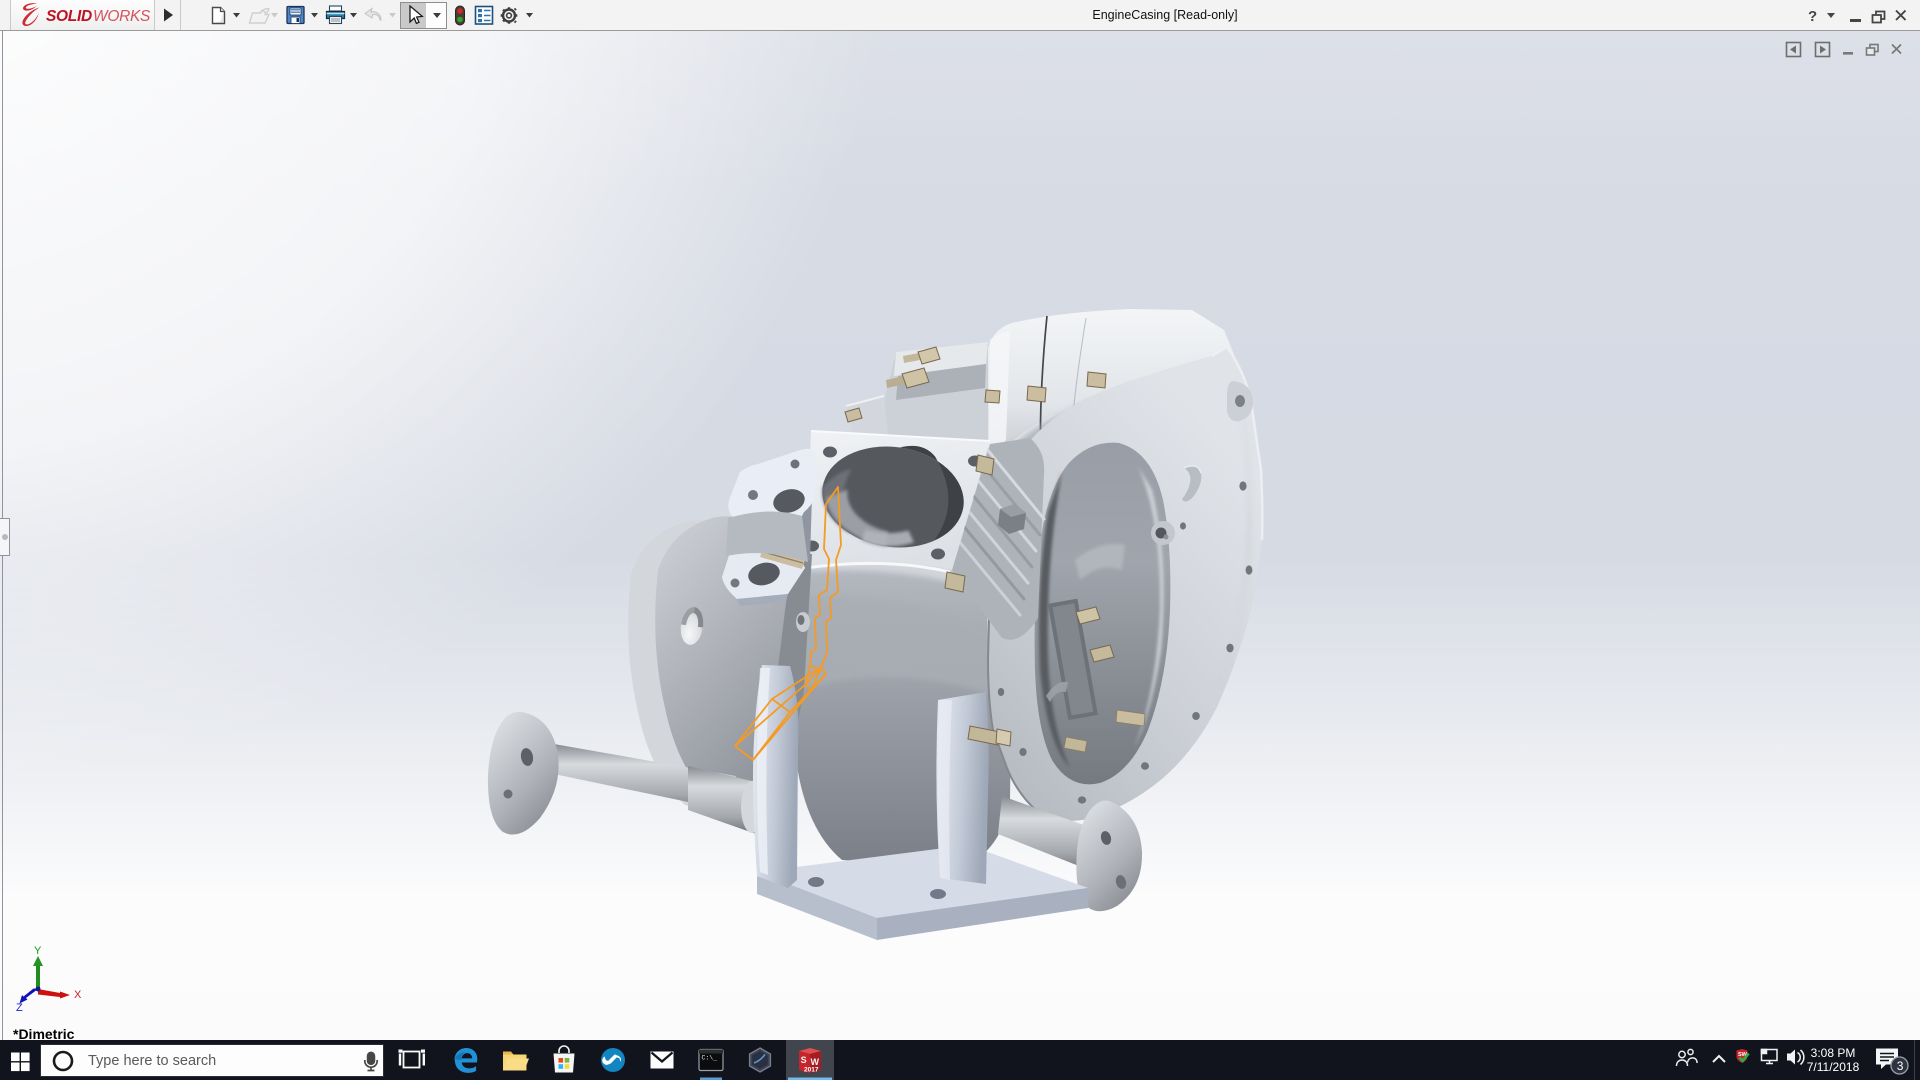  What do you see at coordinates (78, 995) in the screenshot?
I see `svg-text: X` at bounding box center [78, 995].